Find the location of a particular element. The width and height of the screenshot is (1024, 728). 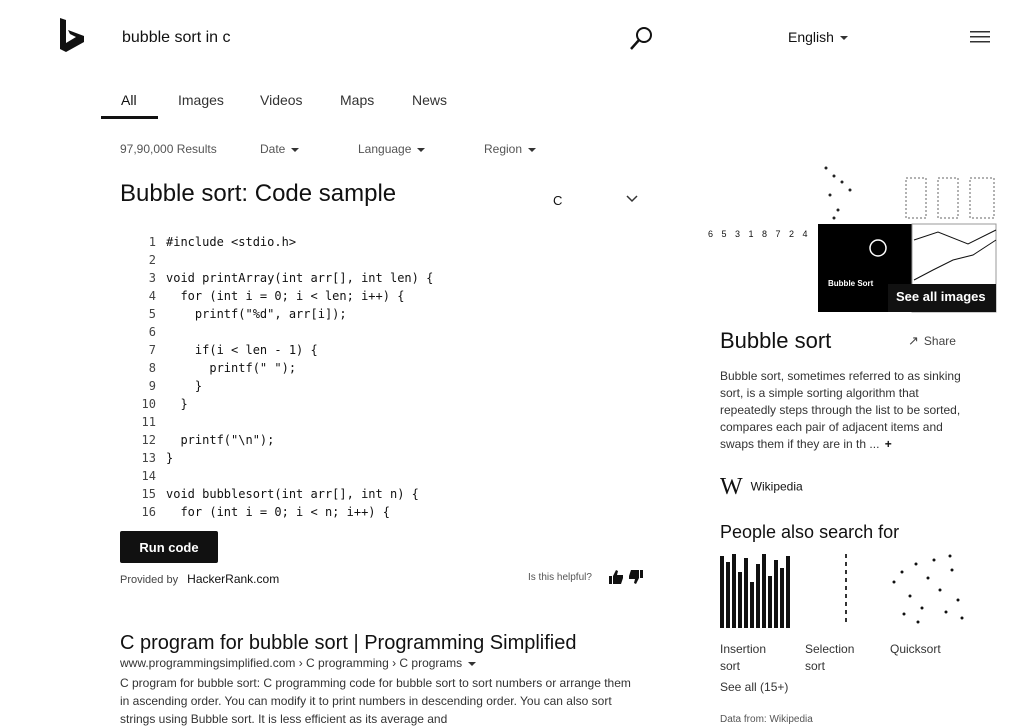

pas-item-quicksort: Quicksort is located at coordinates (929, 605).